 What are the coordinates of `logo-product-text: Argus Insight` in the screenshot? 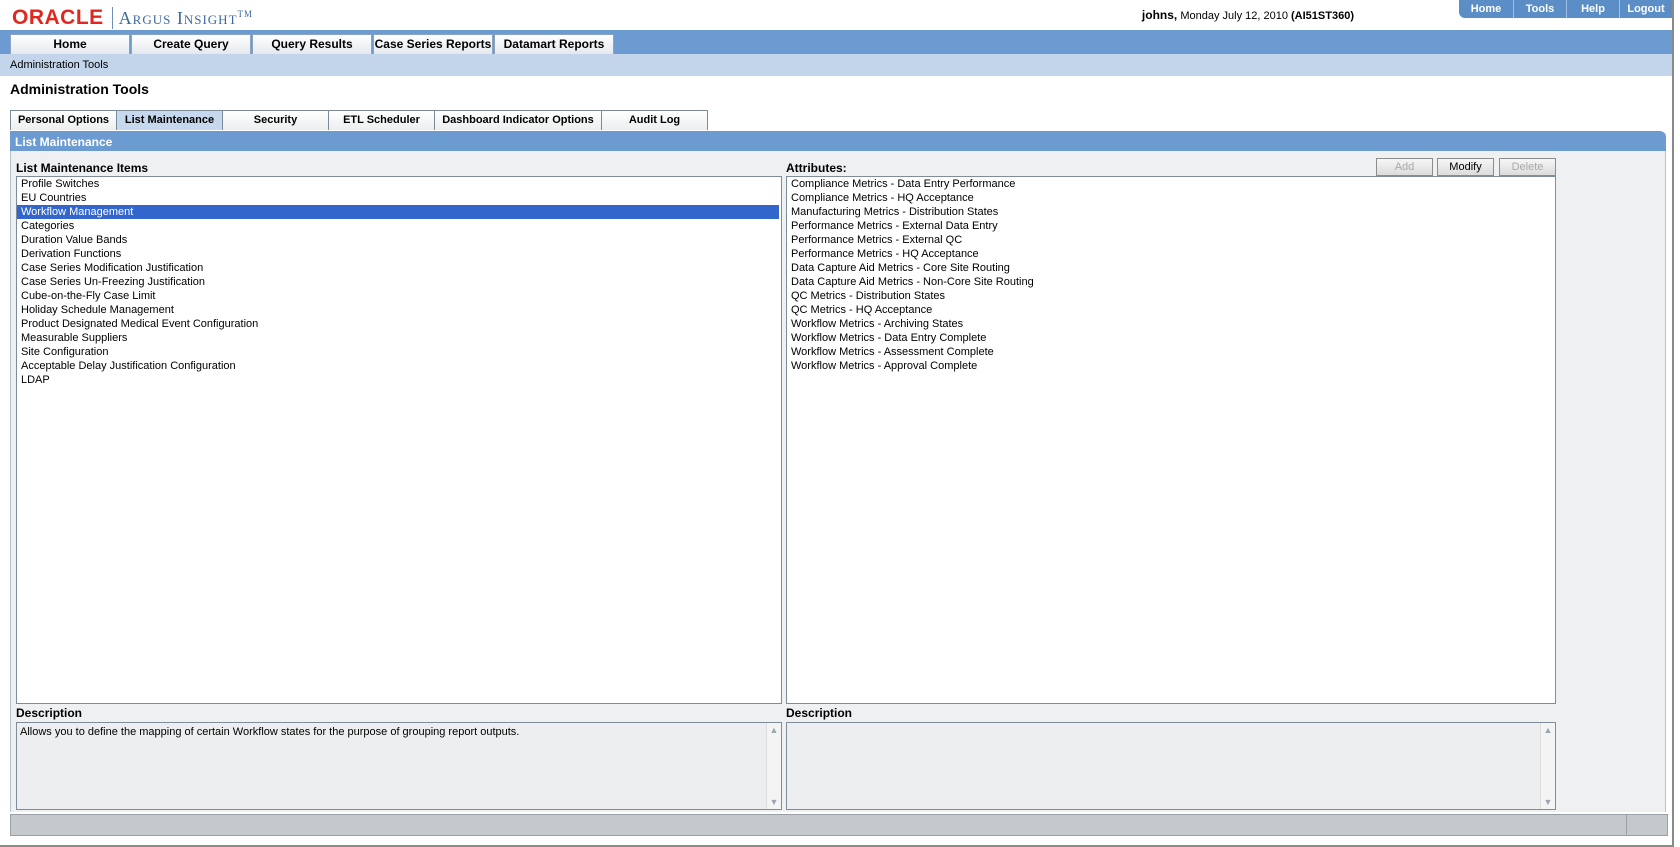 It's located at (178, 17).